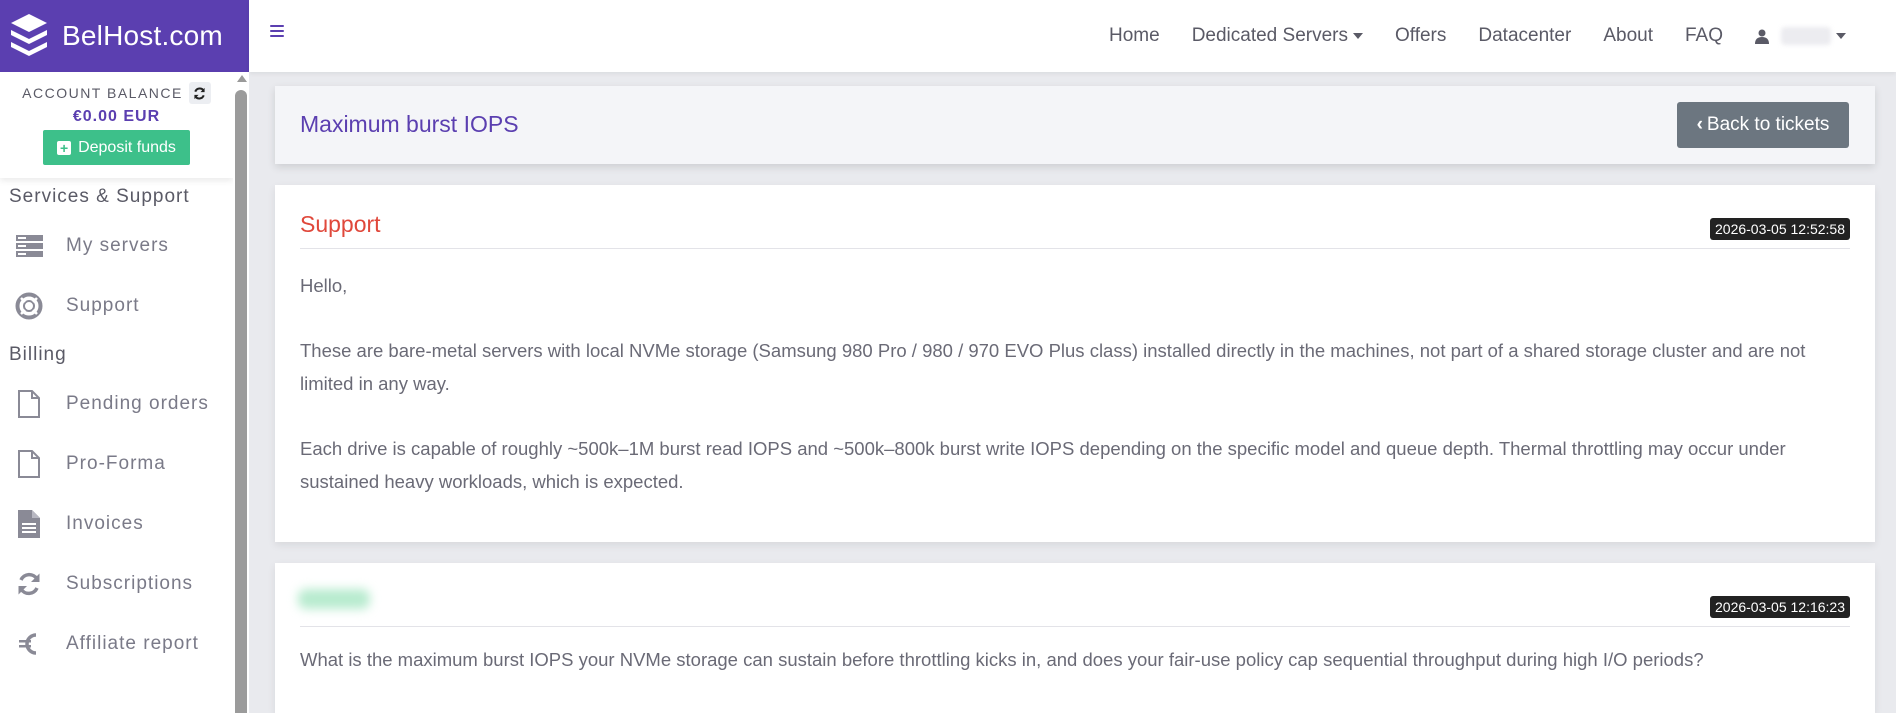  What do you see at coordinates (130, 583) in the screenshot?
I see `sidebar-item-label: Subscriptions` at bounding box center [130, 583].